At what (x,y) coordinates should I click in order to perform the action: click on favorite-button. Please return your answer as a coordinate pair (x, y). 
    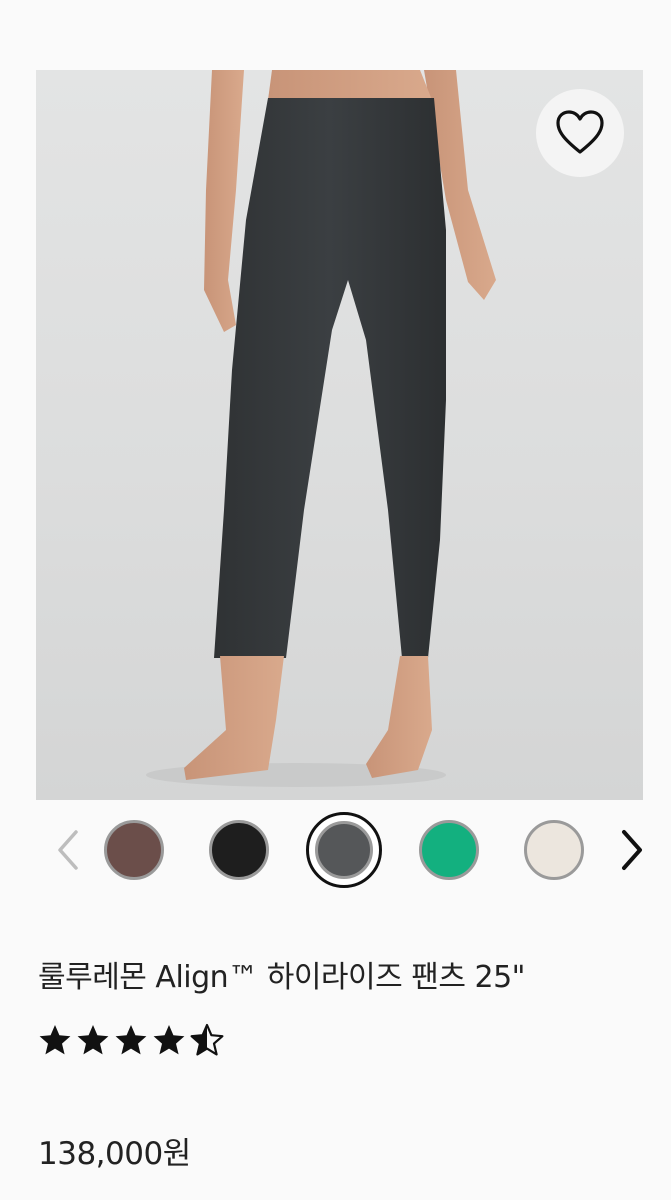
    Looking at the image, I should click on (580, 133).